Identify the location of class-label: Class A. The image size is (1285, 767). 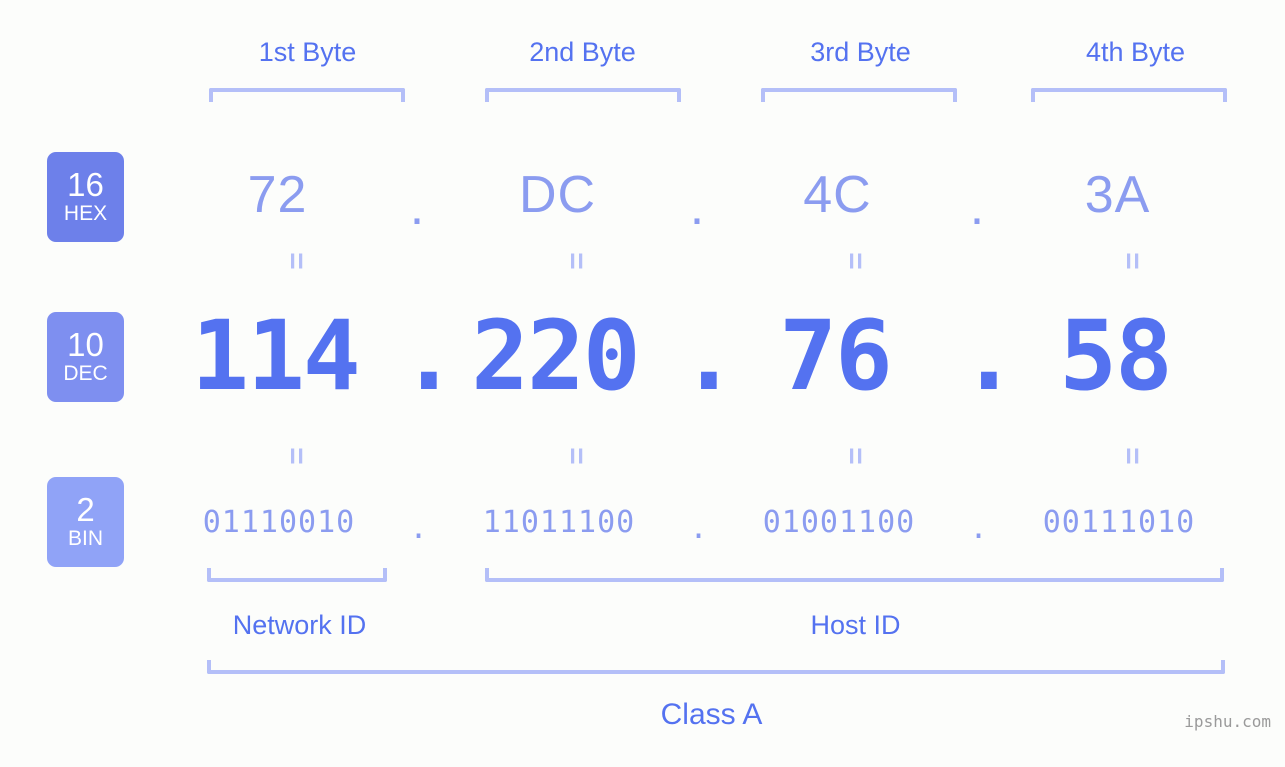
(711, 714).